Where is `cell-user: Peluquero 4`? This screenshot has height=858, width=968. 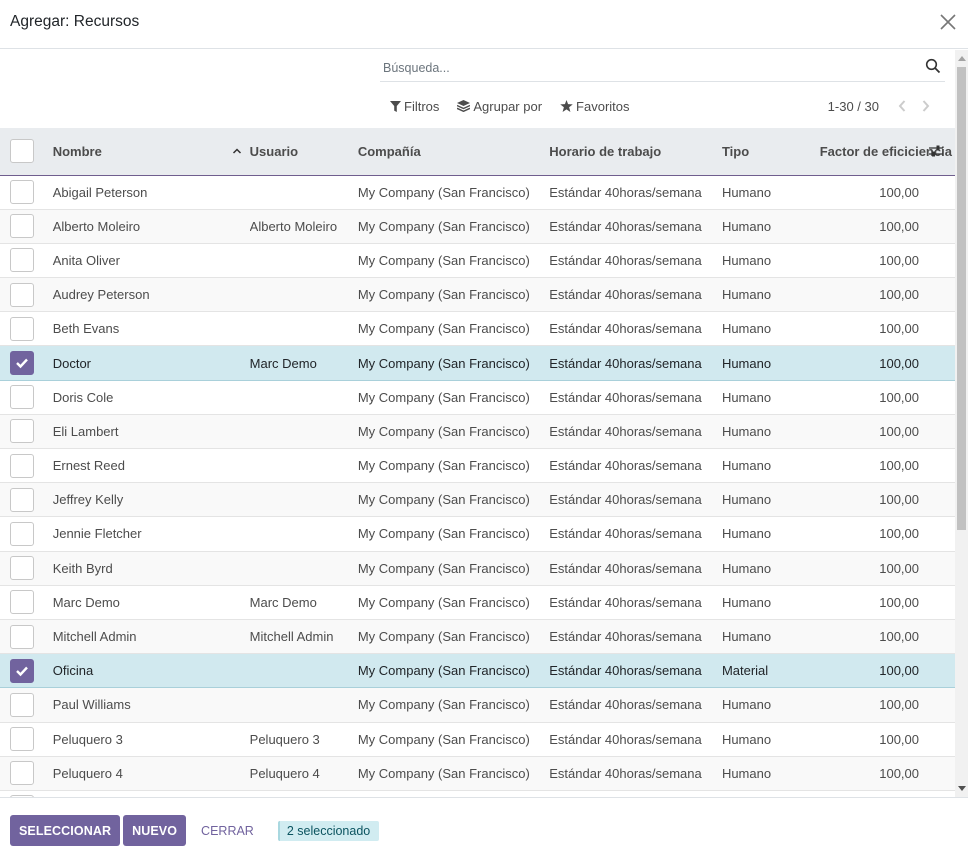
cell-user: Peluquero 4 is located at coordinates (304, 773).